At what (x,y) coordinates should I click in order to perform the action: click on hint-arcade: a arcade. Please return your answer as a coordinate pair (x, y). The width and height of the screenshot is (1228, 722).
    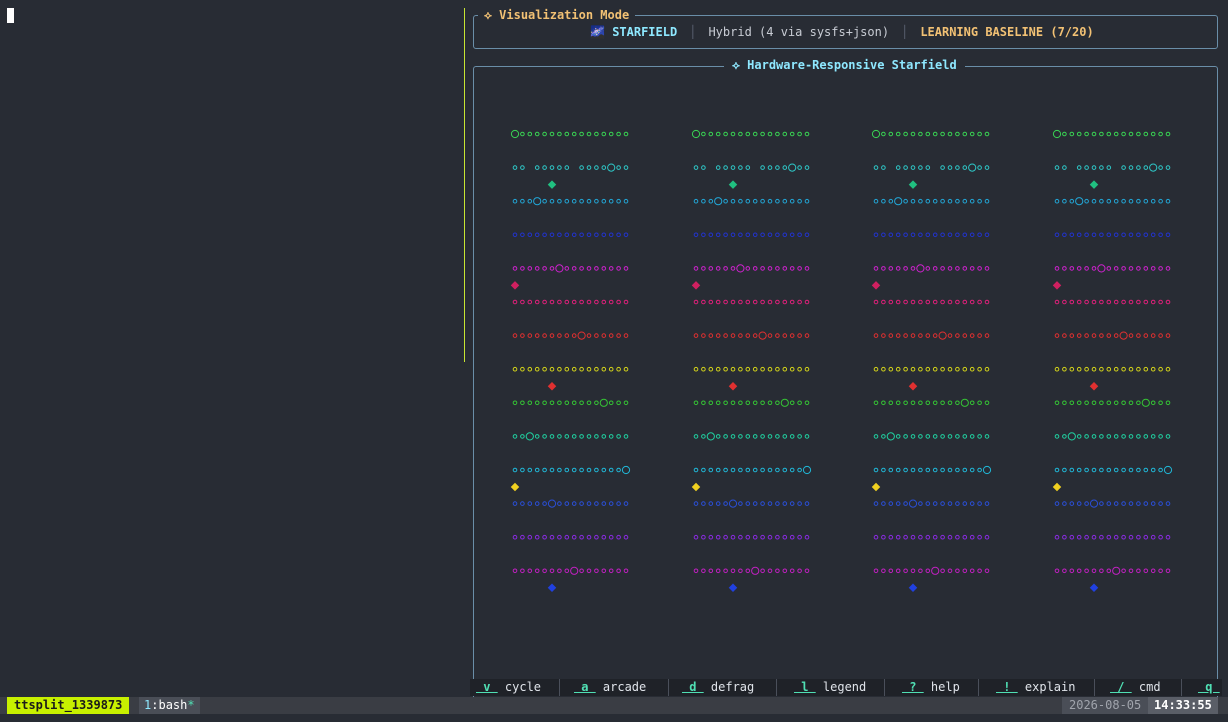
    Looking at the image, I should click on (610, 687).